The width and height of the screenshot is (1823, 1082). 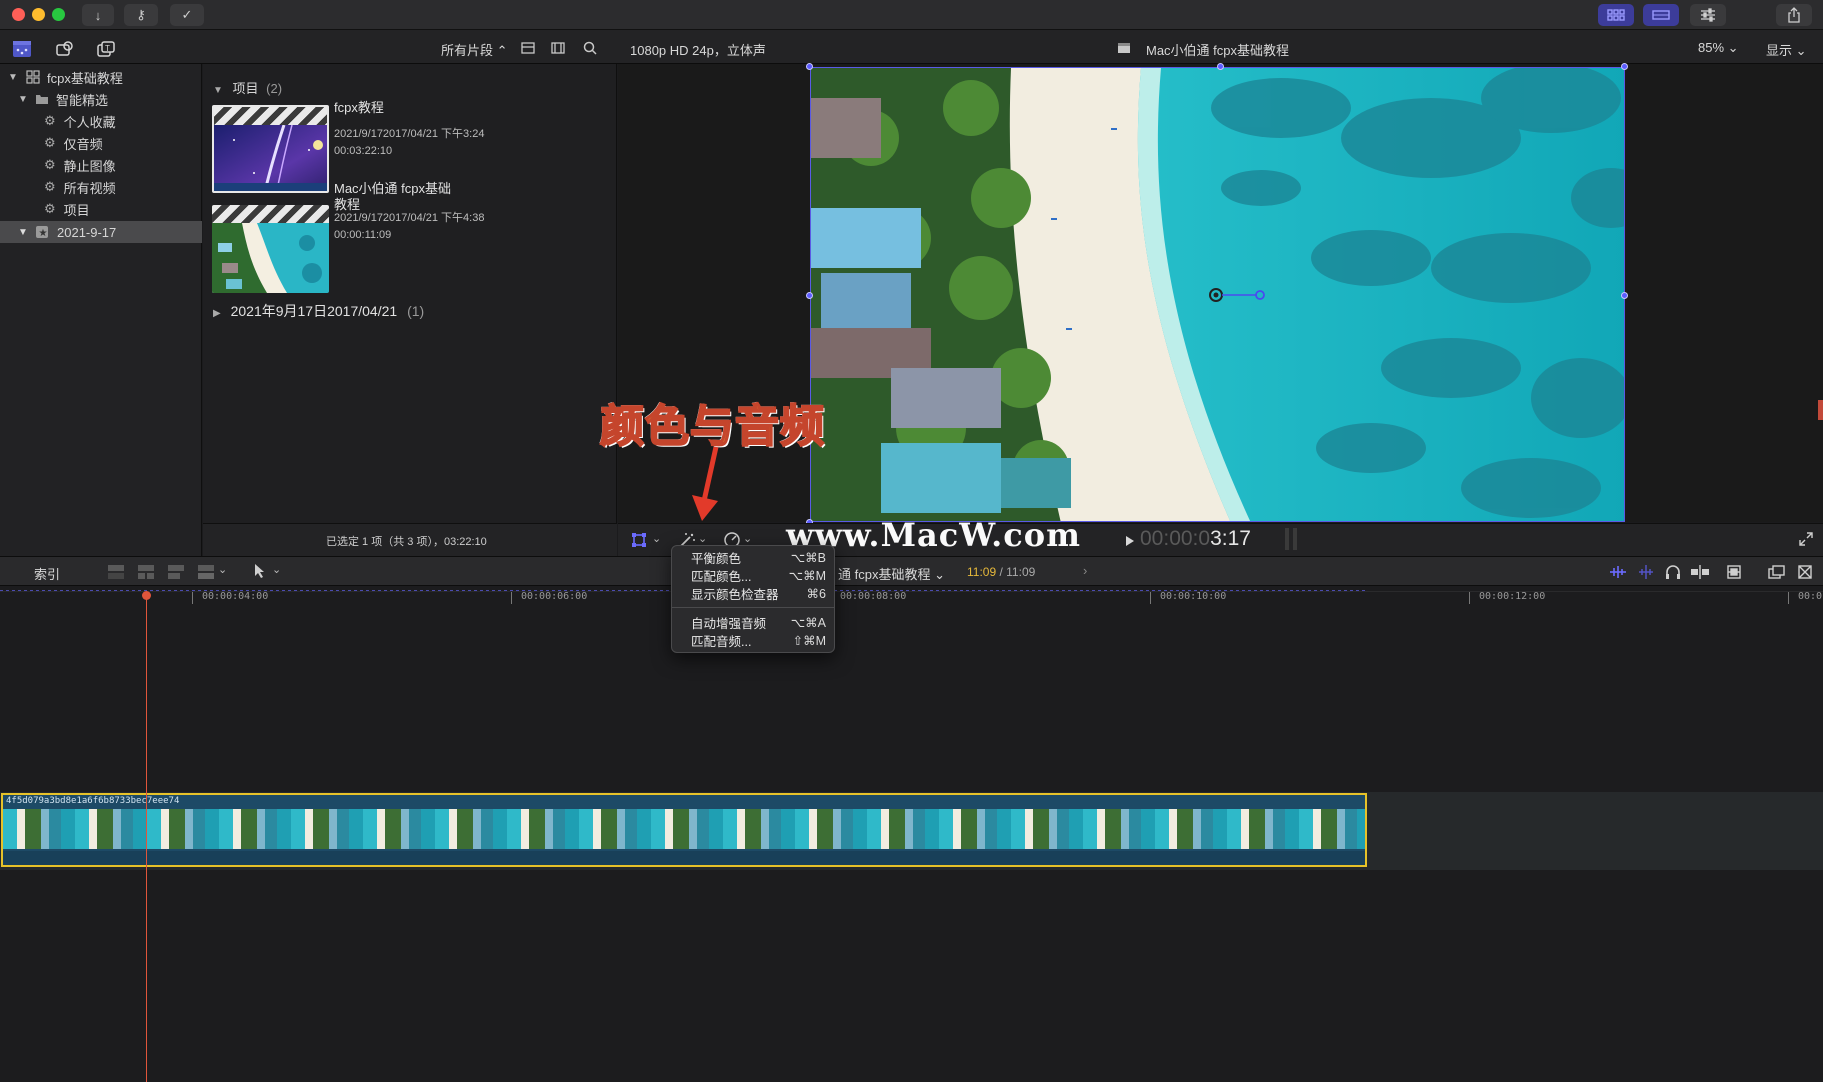 I want to click on gear-icon: ⚙, so click(x=50, y=164).